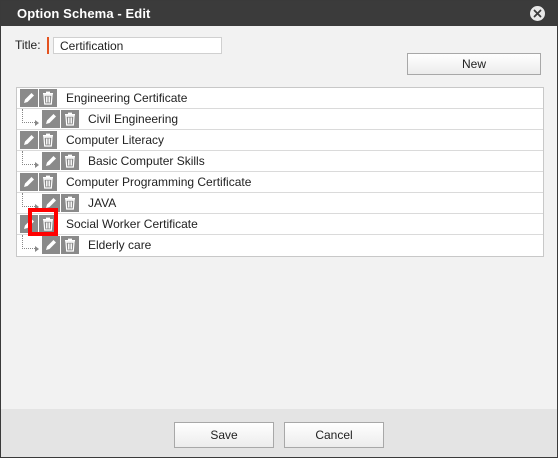 The width and height of the screenshot is (558, 458). What do you see at coordinates (84, 13) in the screenshot?
I see `dialog-title: Option Schema - Edit` at bounding box center [84, 13].